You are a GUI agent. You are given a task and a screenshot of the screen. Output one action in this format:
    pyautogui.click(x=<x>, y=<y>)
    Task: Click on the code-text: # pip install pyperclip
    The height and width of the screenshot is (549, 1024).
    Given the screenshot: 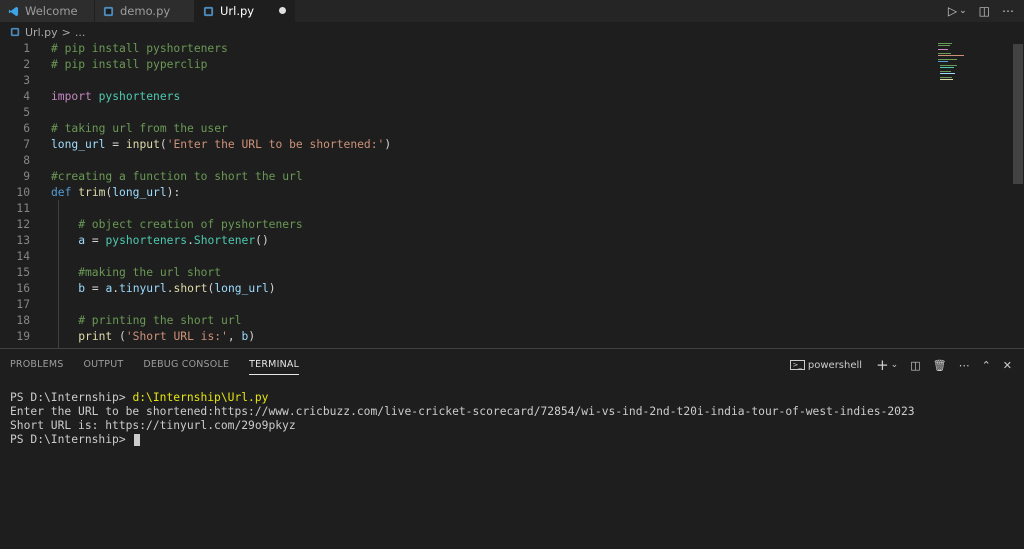 What is the action you would take?
    pyautogui.click(x=129, y=64)
    